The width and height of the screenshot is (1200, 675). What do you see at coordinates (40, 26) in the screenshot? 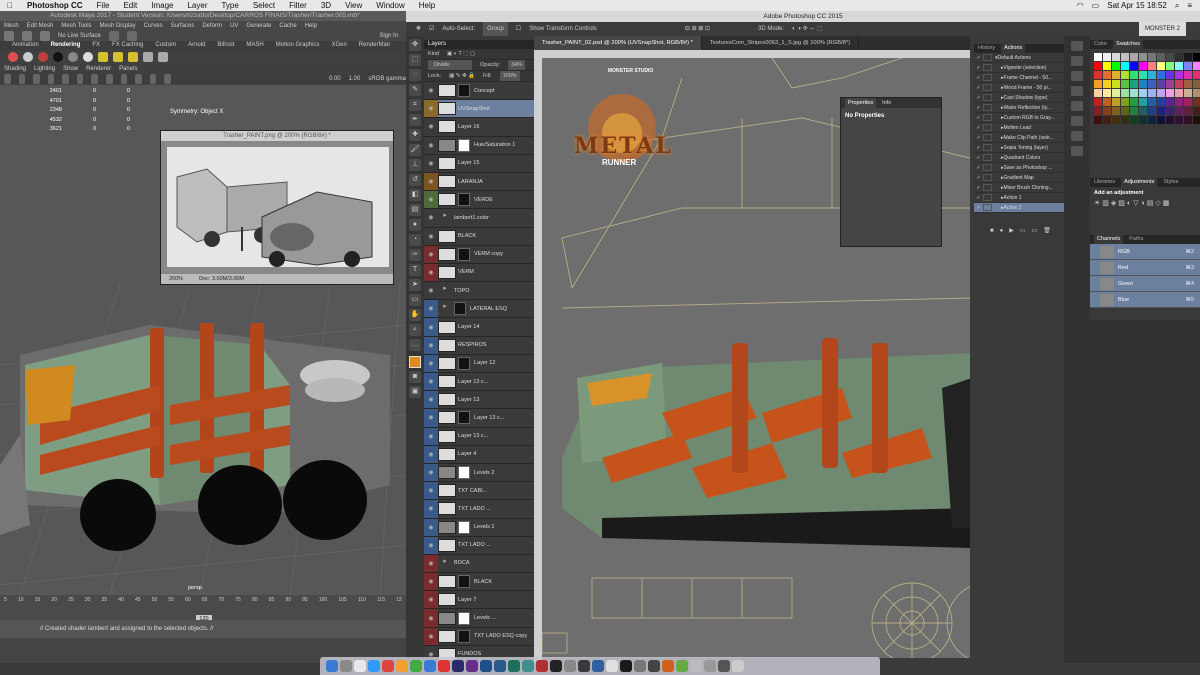
I see `maya-menu-edit-mesh: Edit Mesh` at bounding box center [40, 26].